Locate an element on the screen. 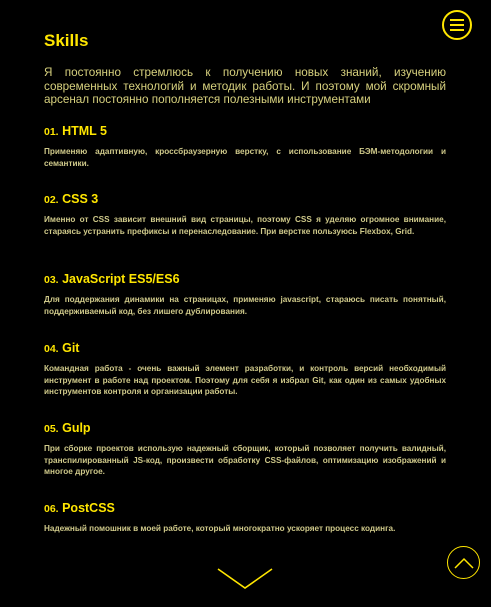 Image resolution: width=491 pixels, height=607 pixels. skill-name: PostCSS is located at coordinates (88, 508).